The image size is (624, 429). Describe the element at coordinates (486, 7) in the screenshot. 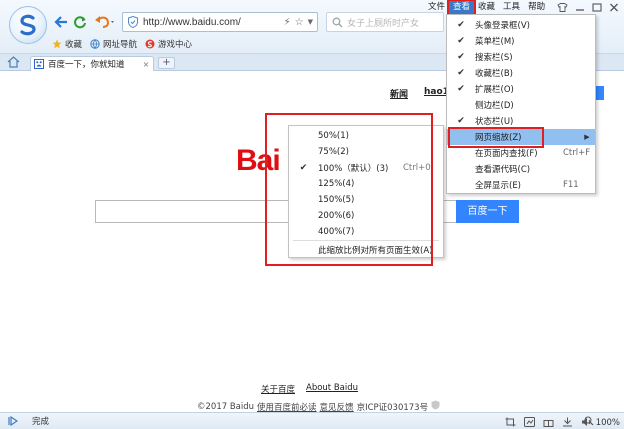

I see `menu-favorites: 收藏` at that location.